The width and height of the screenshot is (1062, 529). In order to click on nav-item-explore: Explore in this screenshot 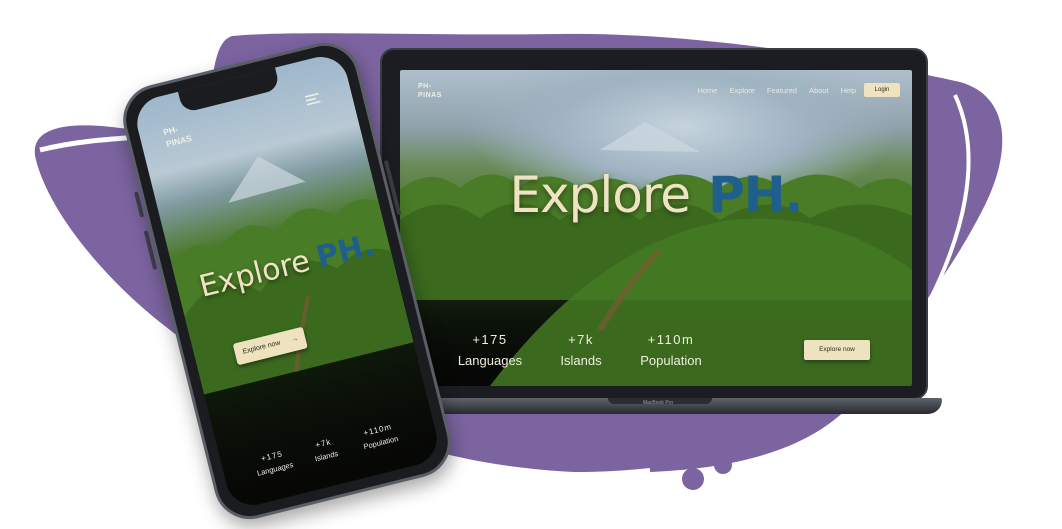, I will do `click(741, 90)`.